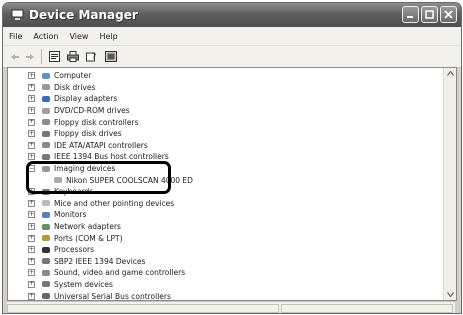 Image resolution: width=463 pixels, height=315 pixels. Describe the element at coordinates (45, 226) in the screenshot. I see `network-adapter-icon` at that location.